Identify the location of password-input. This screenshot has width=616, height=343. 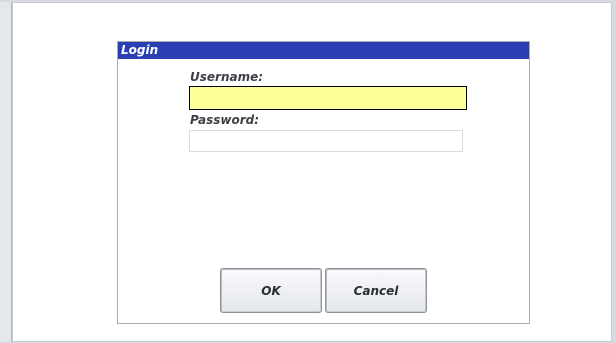
(326, 141).